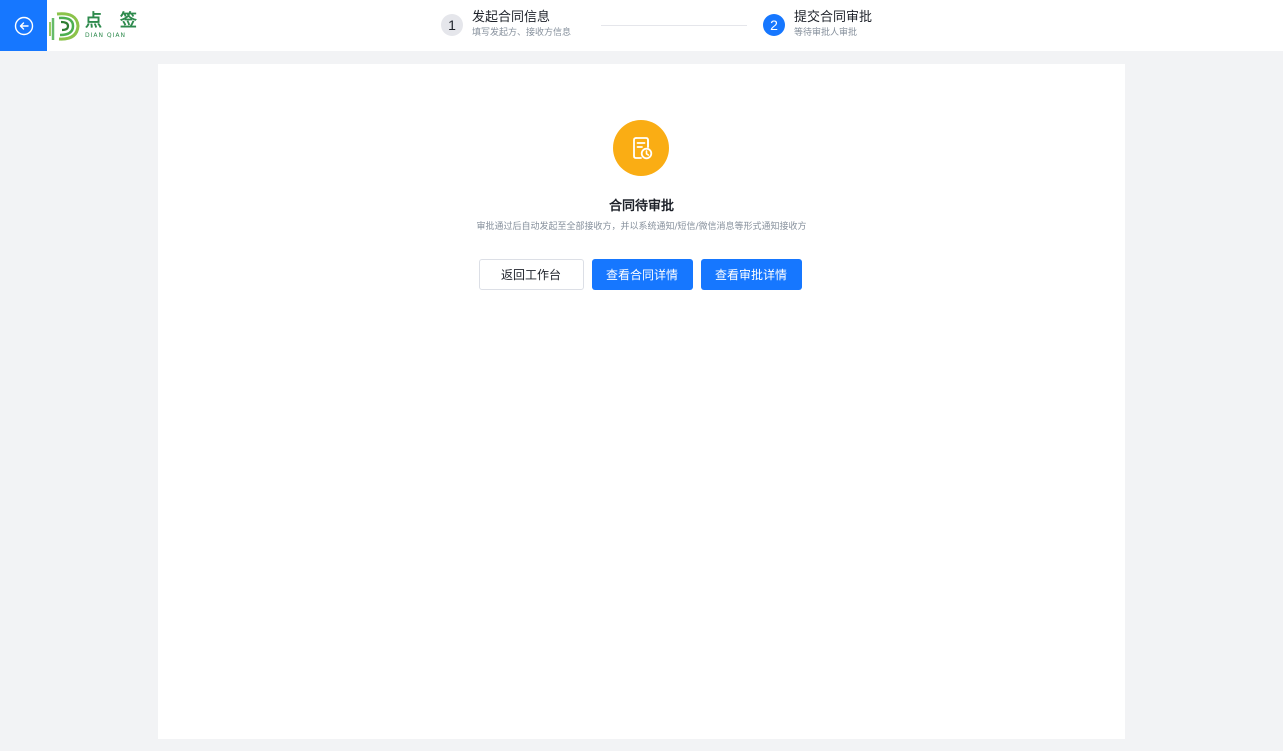  I want to click on contract-pending-icon, so click(643, 148).